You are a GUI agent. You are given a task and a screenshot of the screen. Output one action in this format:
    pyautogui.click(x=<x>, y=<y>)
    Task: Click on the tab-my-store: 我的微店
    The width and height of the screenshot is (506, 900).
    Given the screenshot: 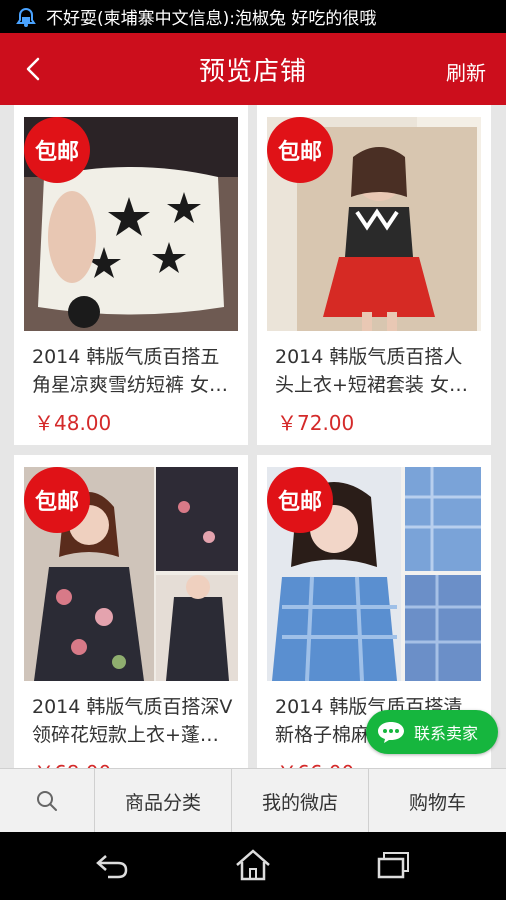 What is the action you would take?
    pyautogui.click(x=300, y=801)
    